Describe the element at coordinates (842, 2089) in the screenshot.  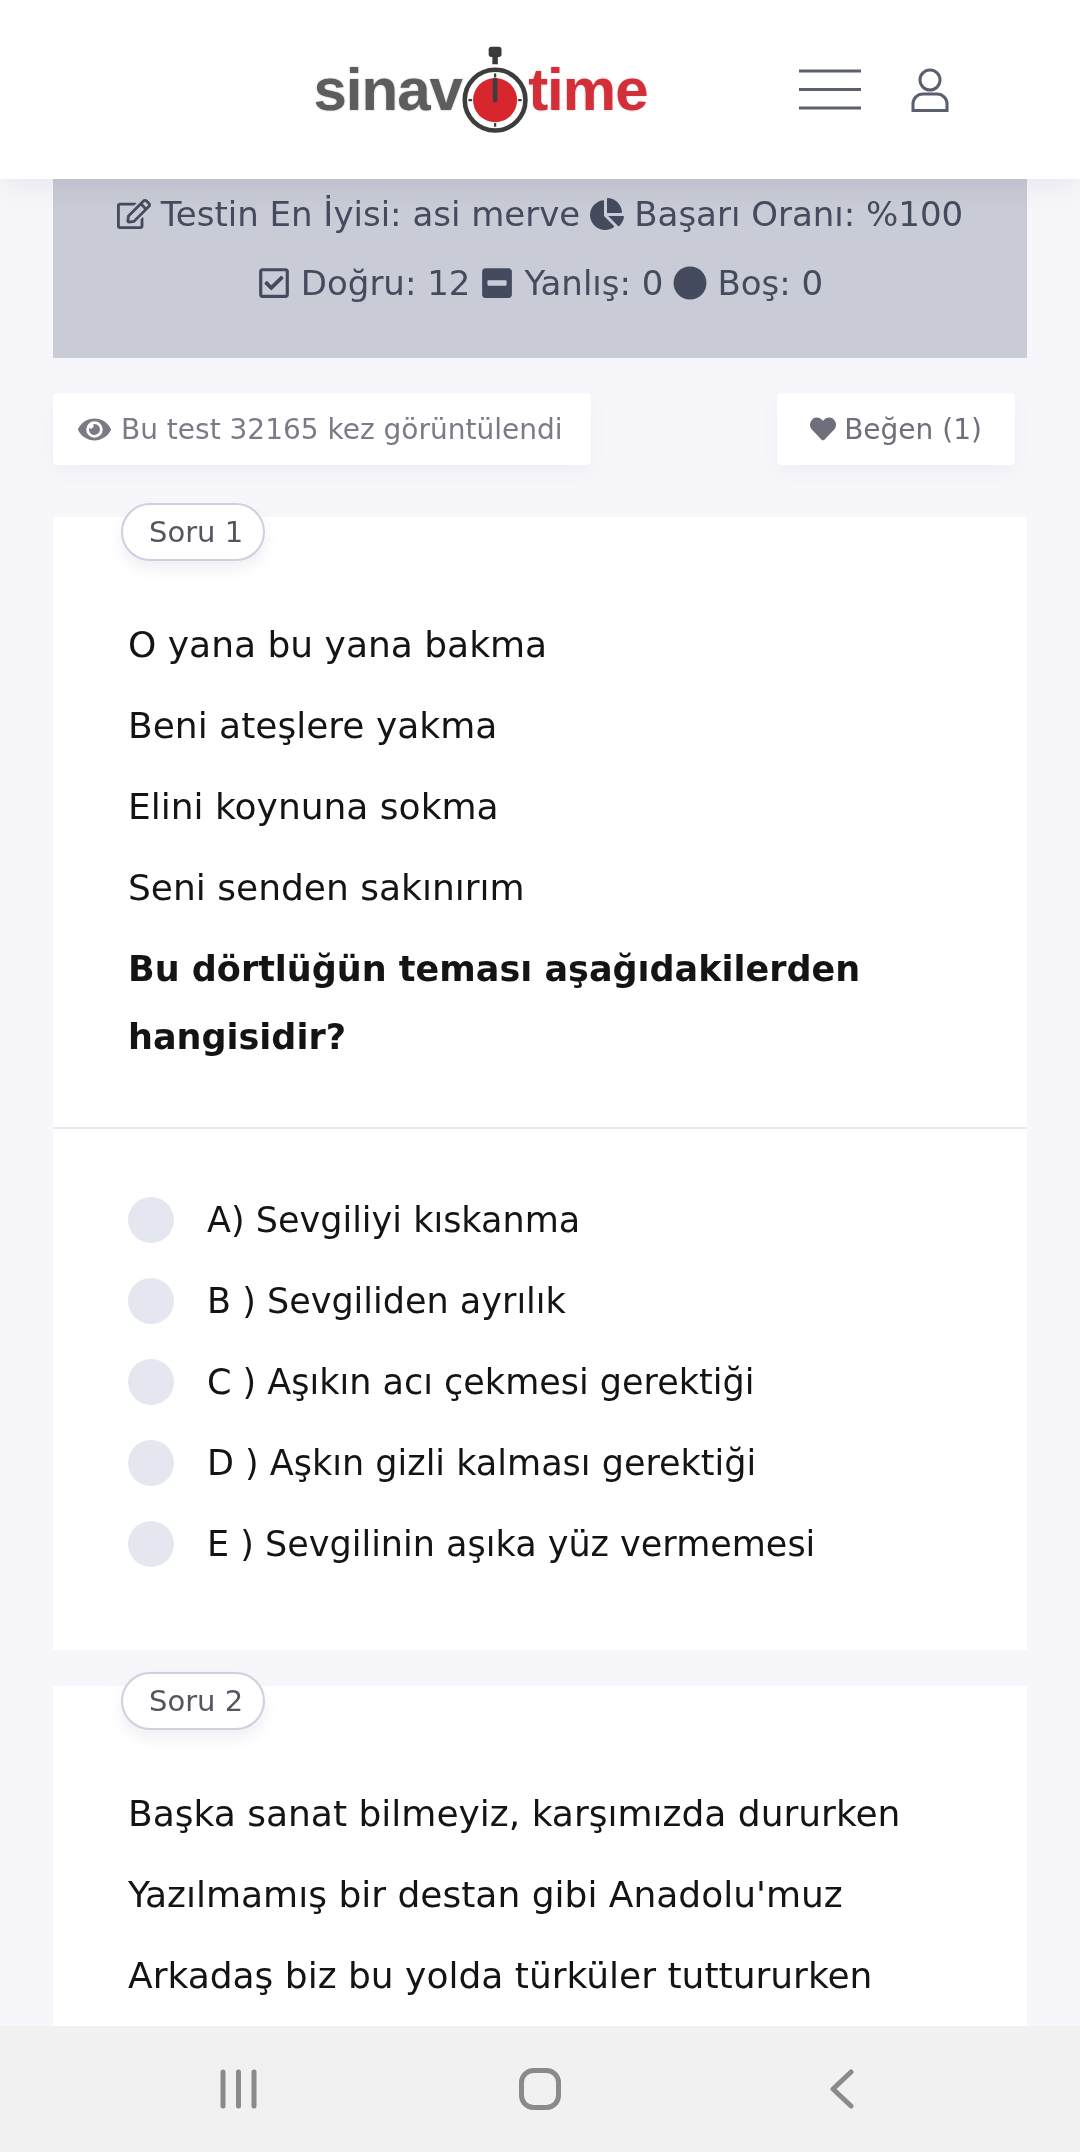
I see `back-icon` at that location.